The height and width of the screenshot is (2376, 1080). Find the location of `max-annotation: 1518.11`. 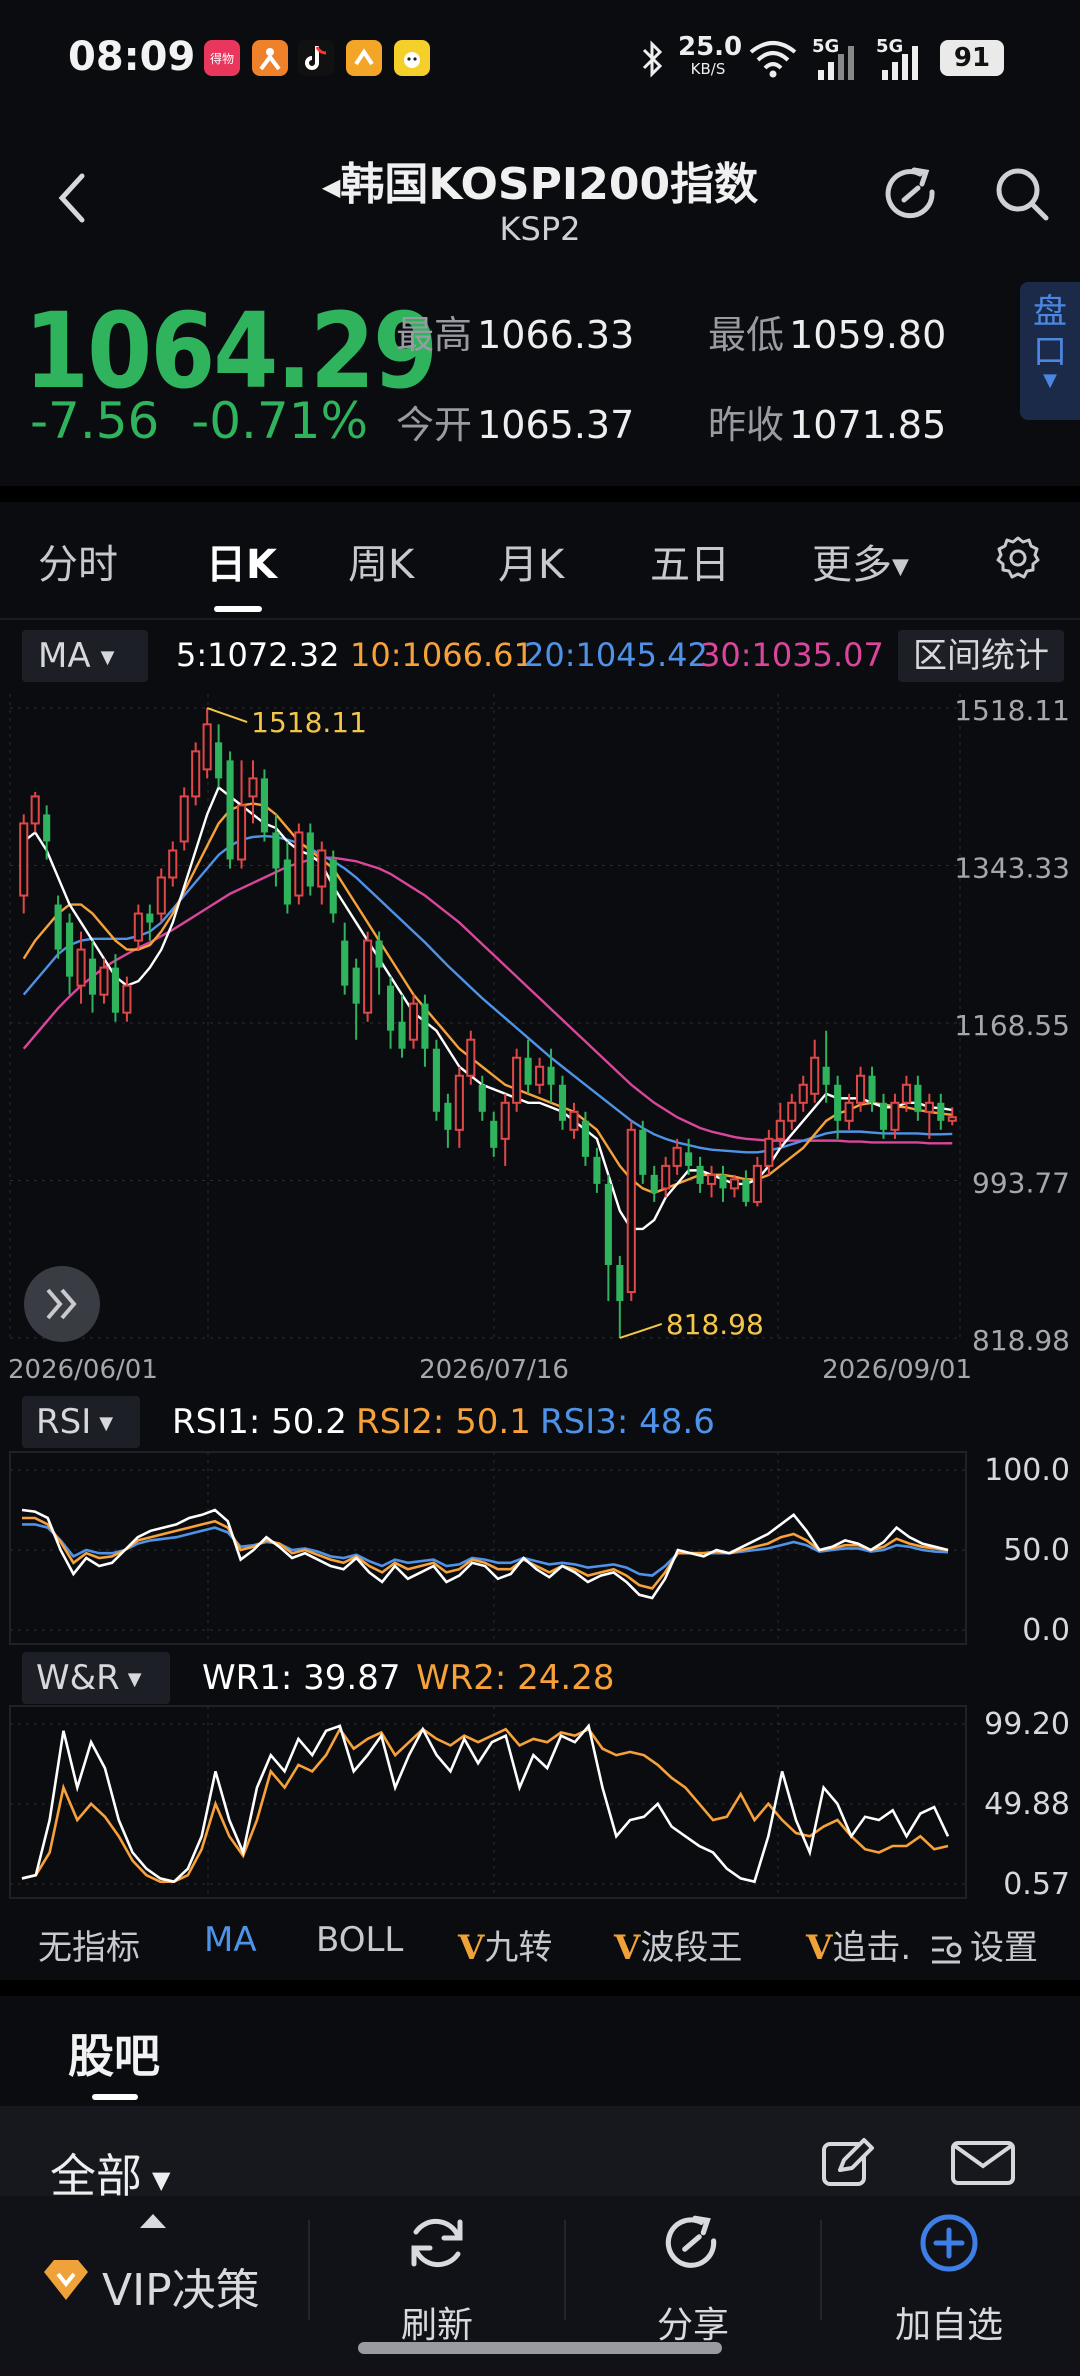

max-annotation: 1518.11 is located at coordinates (309, 722).